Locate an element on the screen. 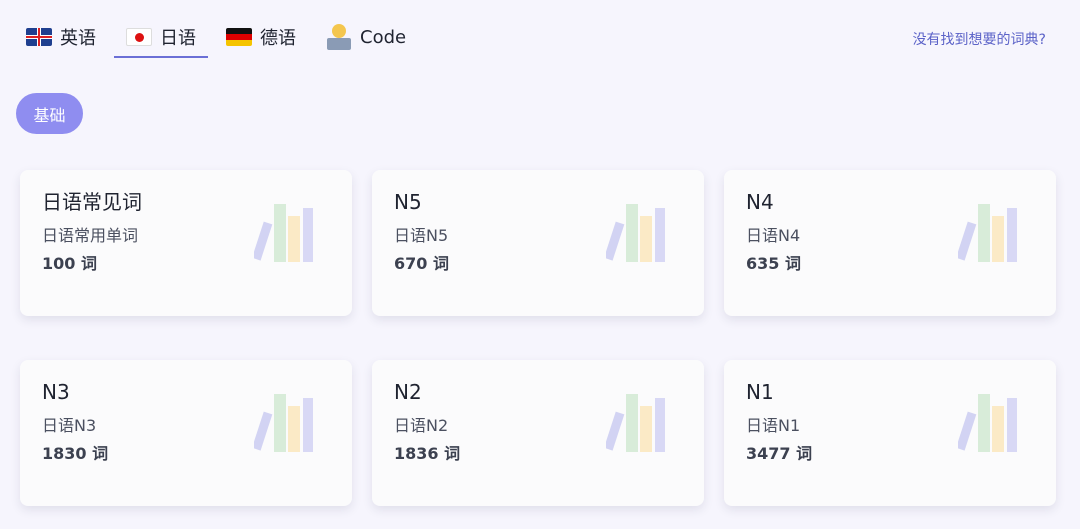  tab-german: 德语 is located at coordinates (261, 37).